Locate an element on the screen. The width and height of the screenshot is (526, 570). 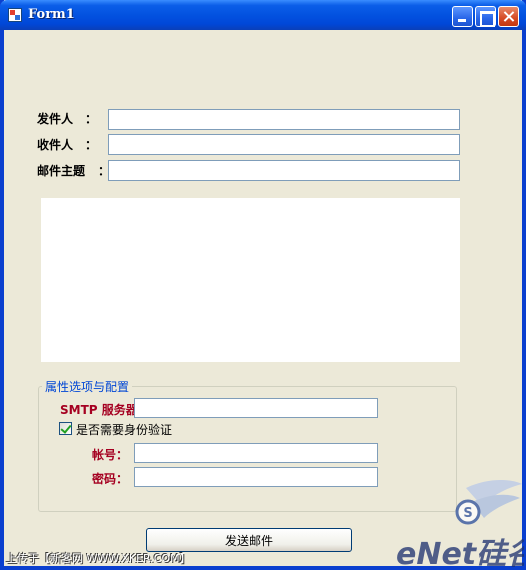
recipient-input is located at coordinates (284, 144).